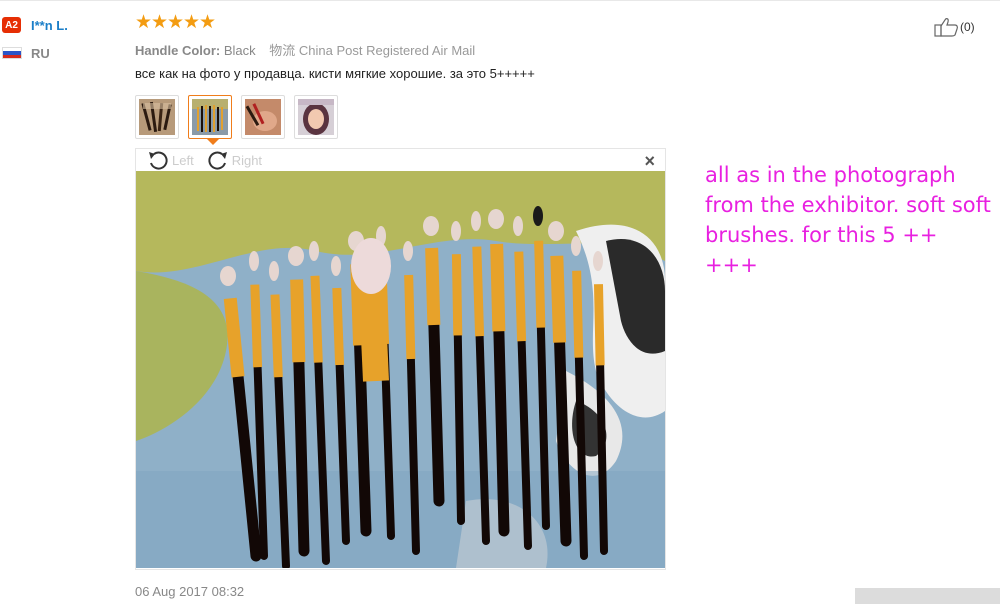 The width and height of the screenshot is (1000, 604). I want to click on portrait-thumb-image, so click(316, 117).